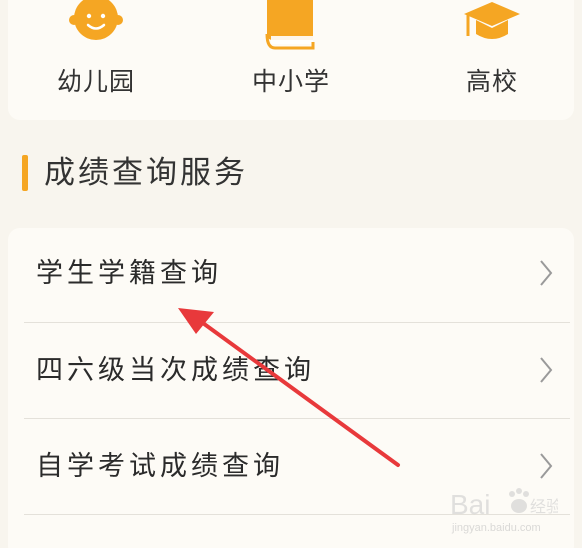 This screenshot has width=582, height=548. Describe the element at coordinates (25, 173) in the screenshot. I see `section-accent-bar` at that location.